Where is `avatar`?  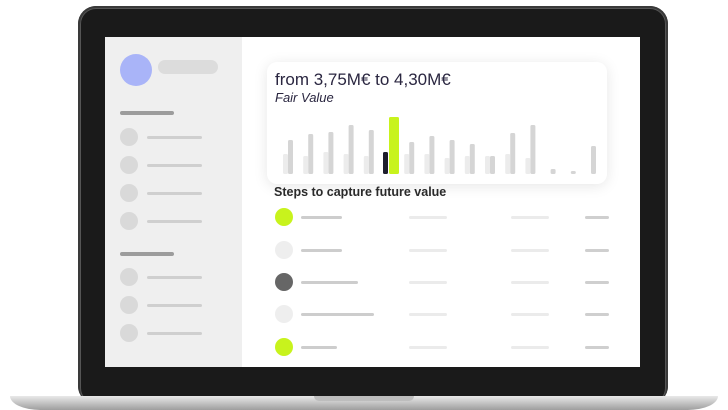 avatar is located at coordinates (136, 70).